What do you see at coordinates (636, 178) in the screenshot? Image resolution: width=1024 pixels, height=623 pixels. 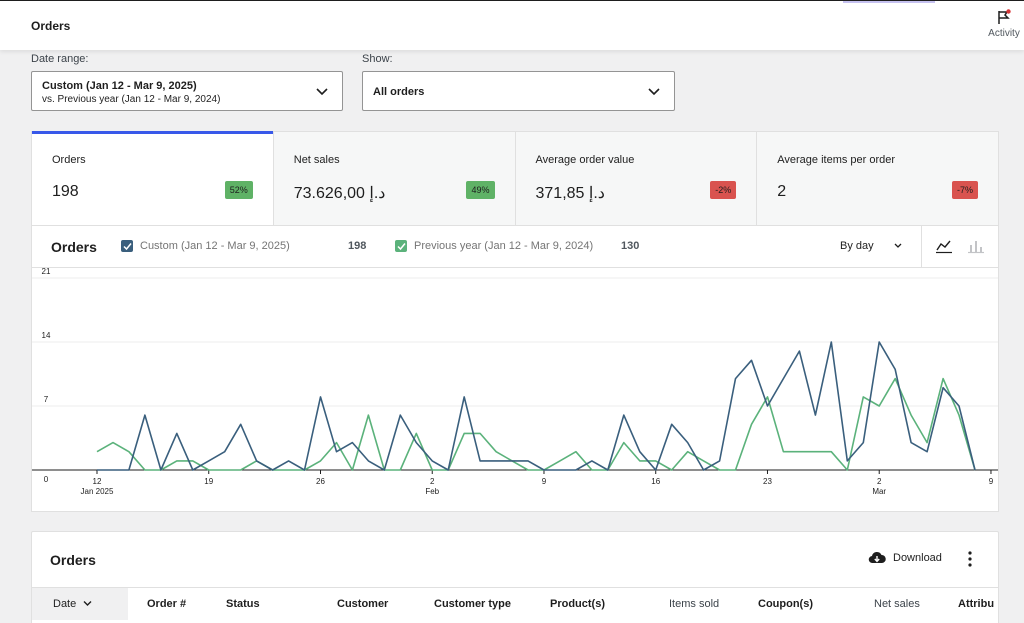 I see `summary-card-average-order-value: Average order value 371,85 د.إ -2%` at bounding box center [636, 178].